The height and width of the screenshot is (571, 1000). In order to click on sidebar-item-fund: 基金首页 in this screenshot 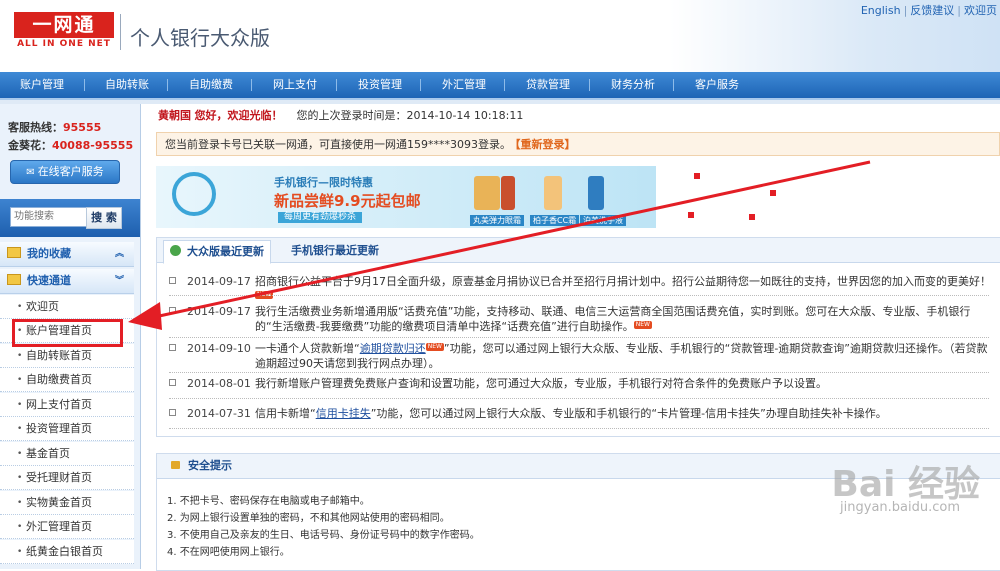, I will do `click(67, 454)`.